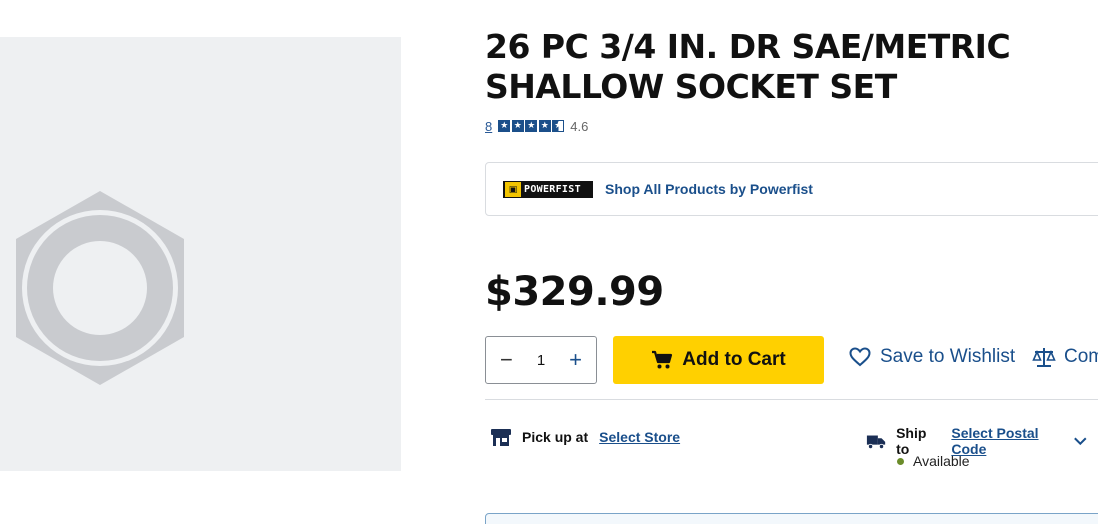 The image size is (1098, 524). What do you see at coordinates (791, 399) in the screenshot?
I see `divider` at bounding box center [791, 399].